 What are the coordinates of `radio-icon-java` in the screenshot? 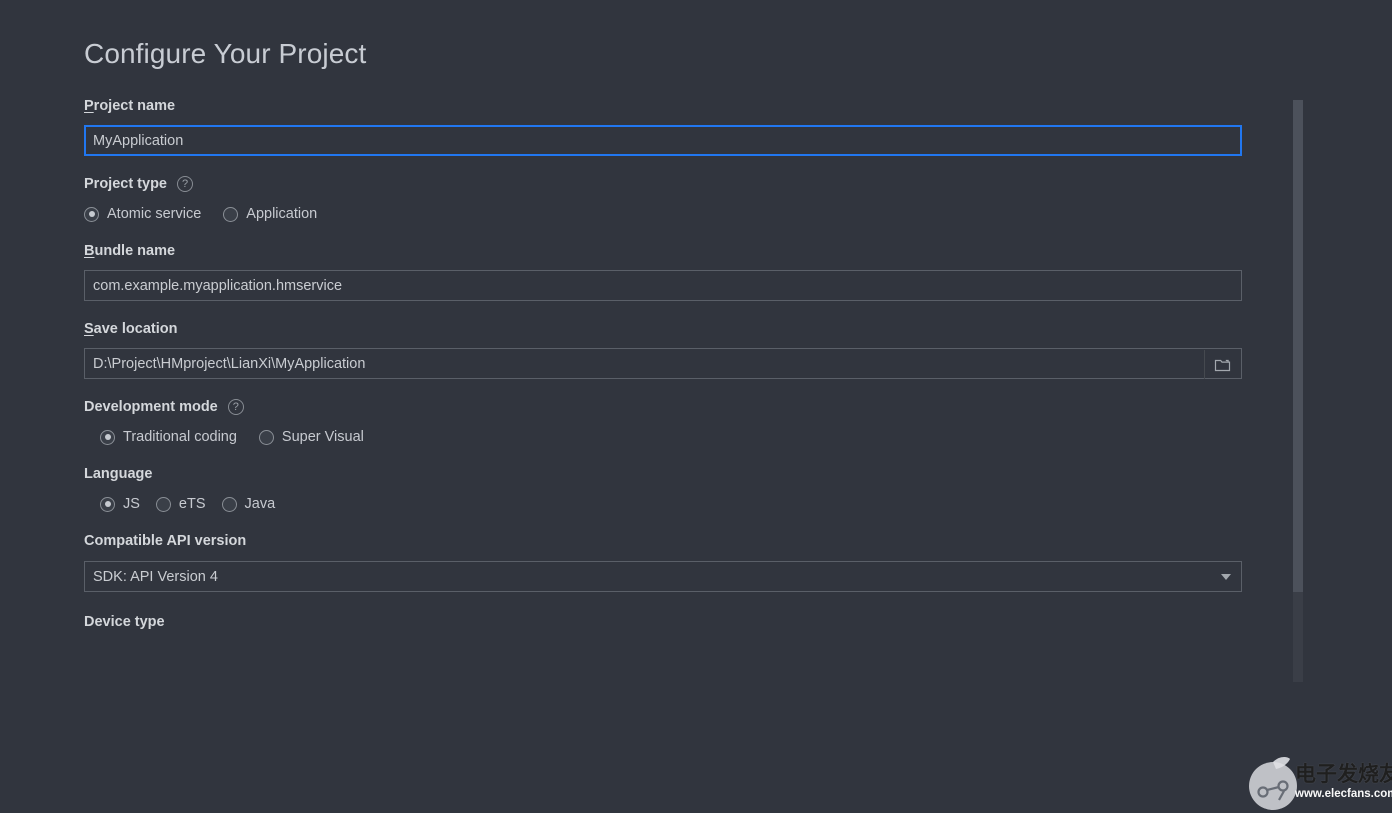 It's located at (229, 504).